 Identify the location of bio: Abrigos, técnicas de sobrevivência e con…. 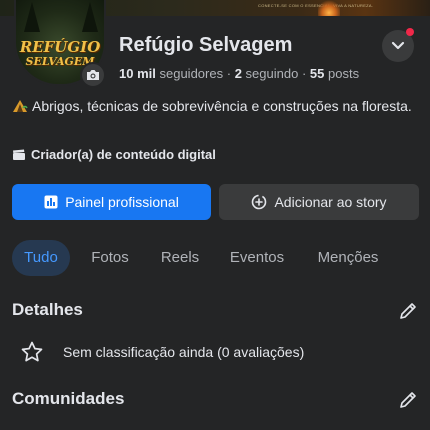
(212, 106).